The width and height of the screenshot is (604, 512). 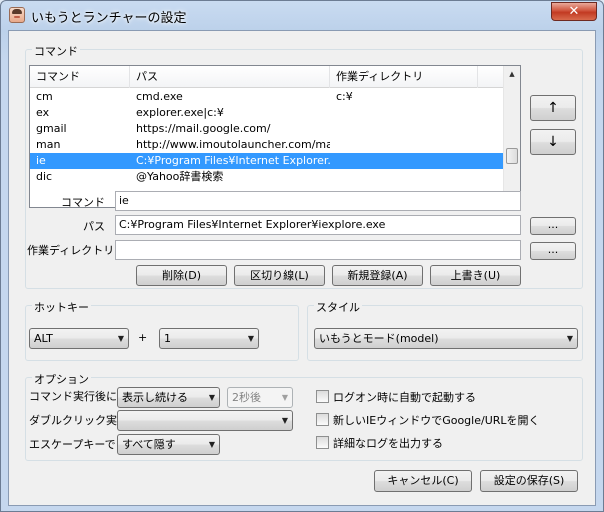 What do you see at coordinates (436, 420) in the screenshot?
I see `ie-window-label: 新しいIEウィンドウでGoogle/URLを開く` at bounding box center [436, 420].